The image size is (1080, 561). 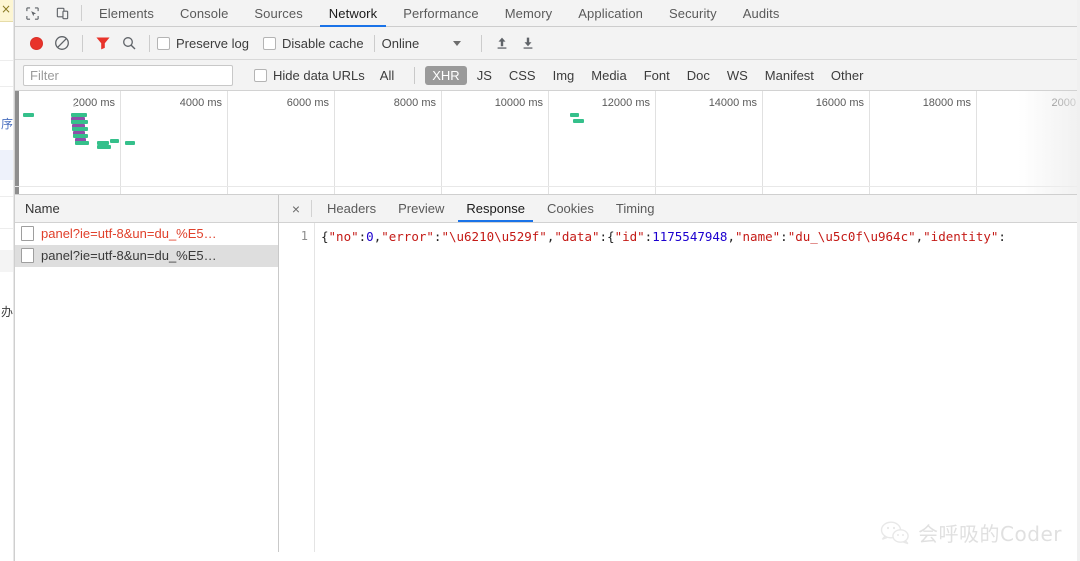 I want to click on tab-performance-label: Performance, so click(x=441, y=13).